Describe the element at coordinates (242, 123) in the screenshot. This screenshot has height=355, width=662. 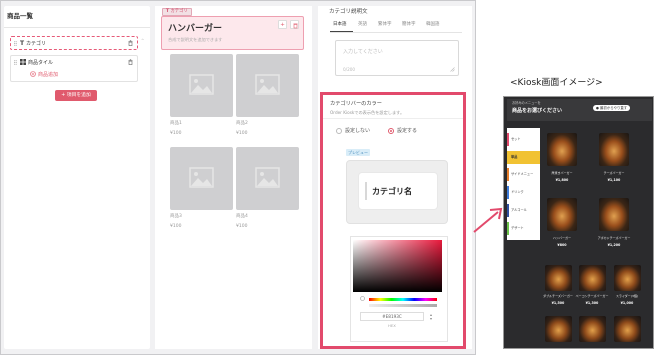
I see `product-name: 商品2` at that location.